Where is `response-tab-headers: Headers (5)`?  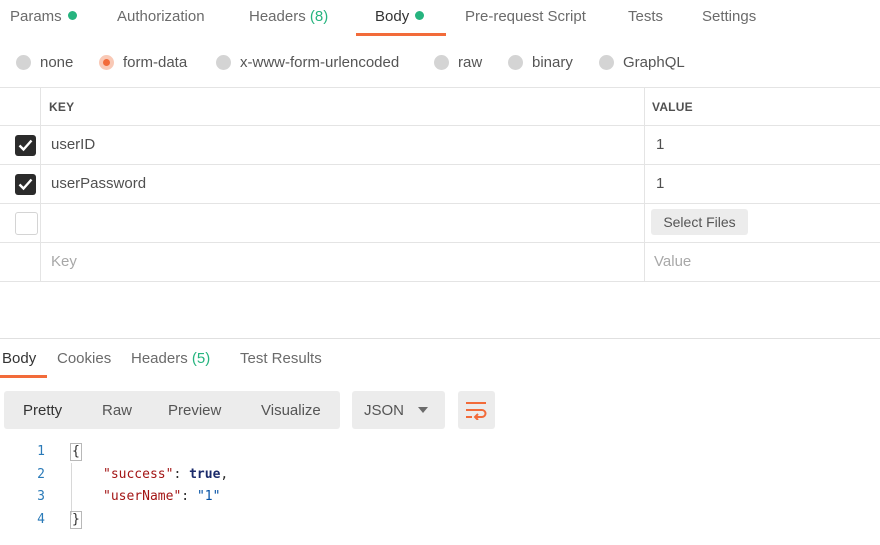 response-tab-headers: Headers (5) is located at coordinates (170, 358).